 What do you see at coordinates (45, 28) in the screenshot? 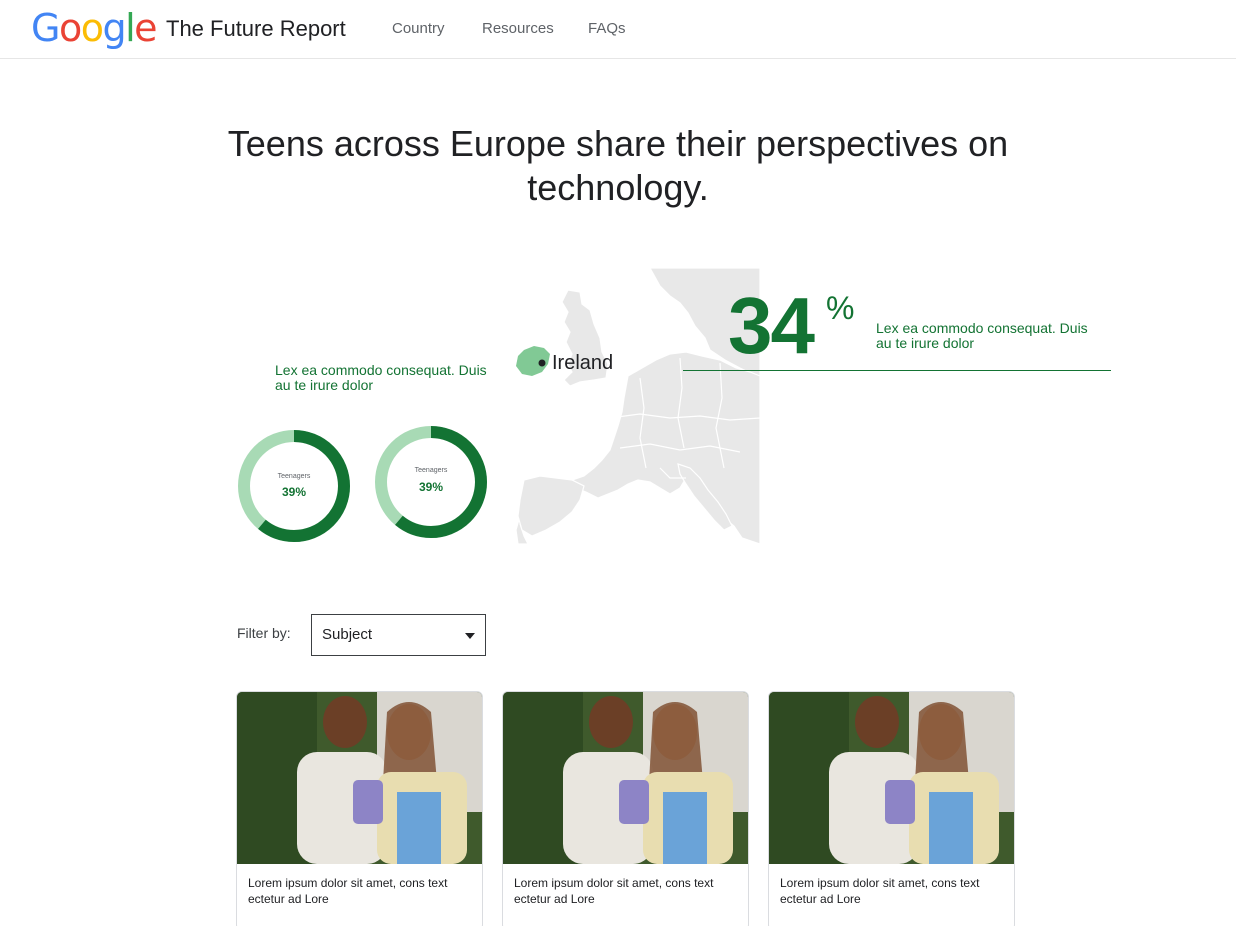
I see `logo-letter: G` at bounding box center [45, 28].